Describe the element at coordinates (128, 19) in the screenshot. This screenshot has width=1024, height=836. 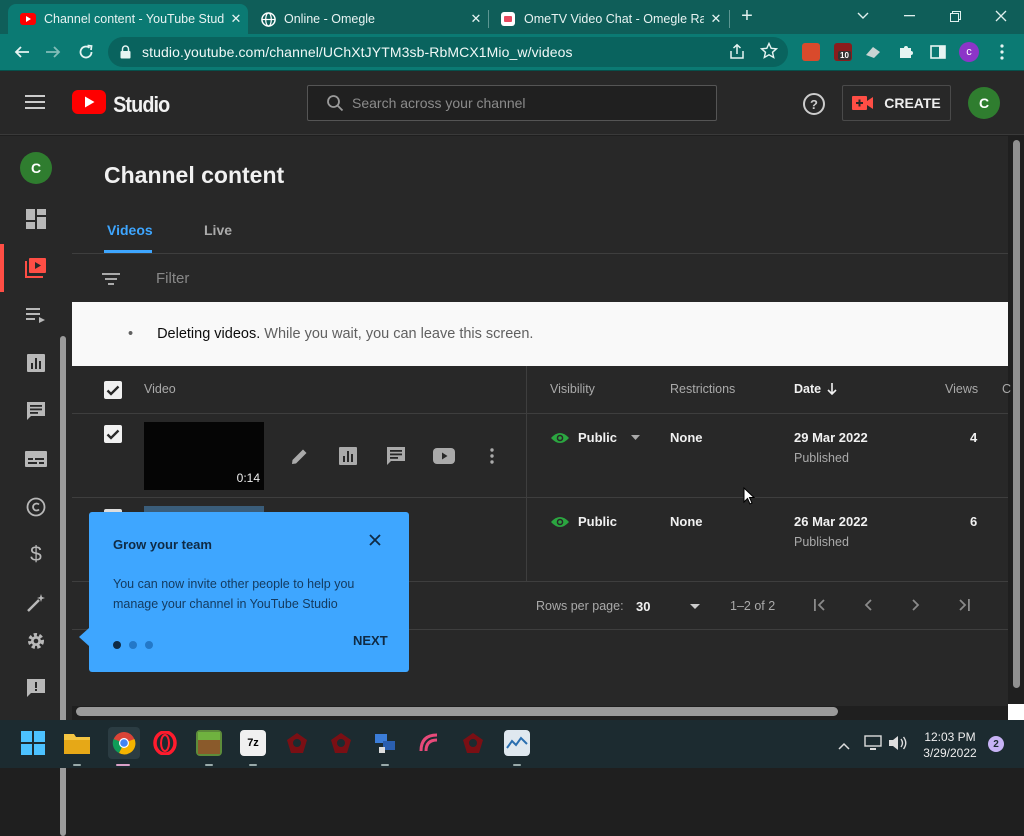
I see `tab-youtube-studio: Channel content - YouTube Studio ✕` at that location.